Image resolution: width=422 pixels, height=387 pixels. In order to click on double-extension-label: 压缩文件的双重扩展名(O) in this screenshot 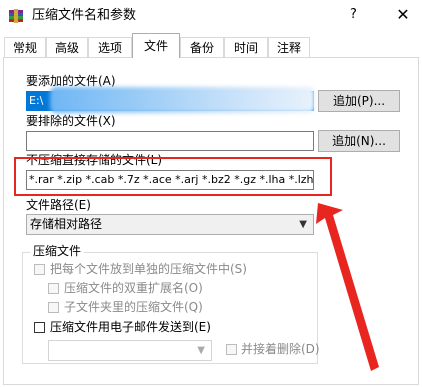, I will do `click(133, 288)`.